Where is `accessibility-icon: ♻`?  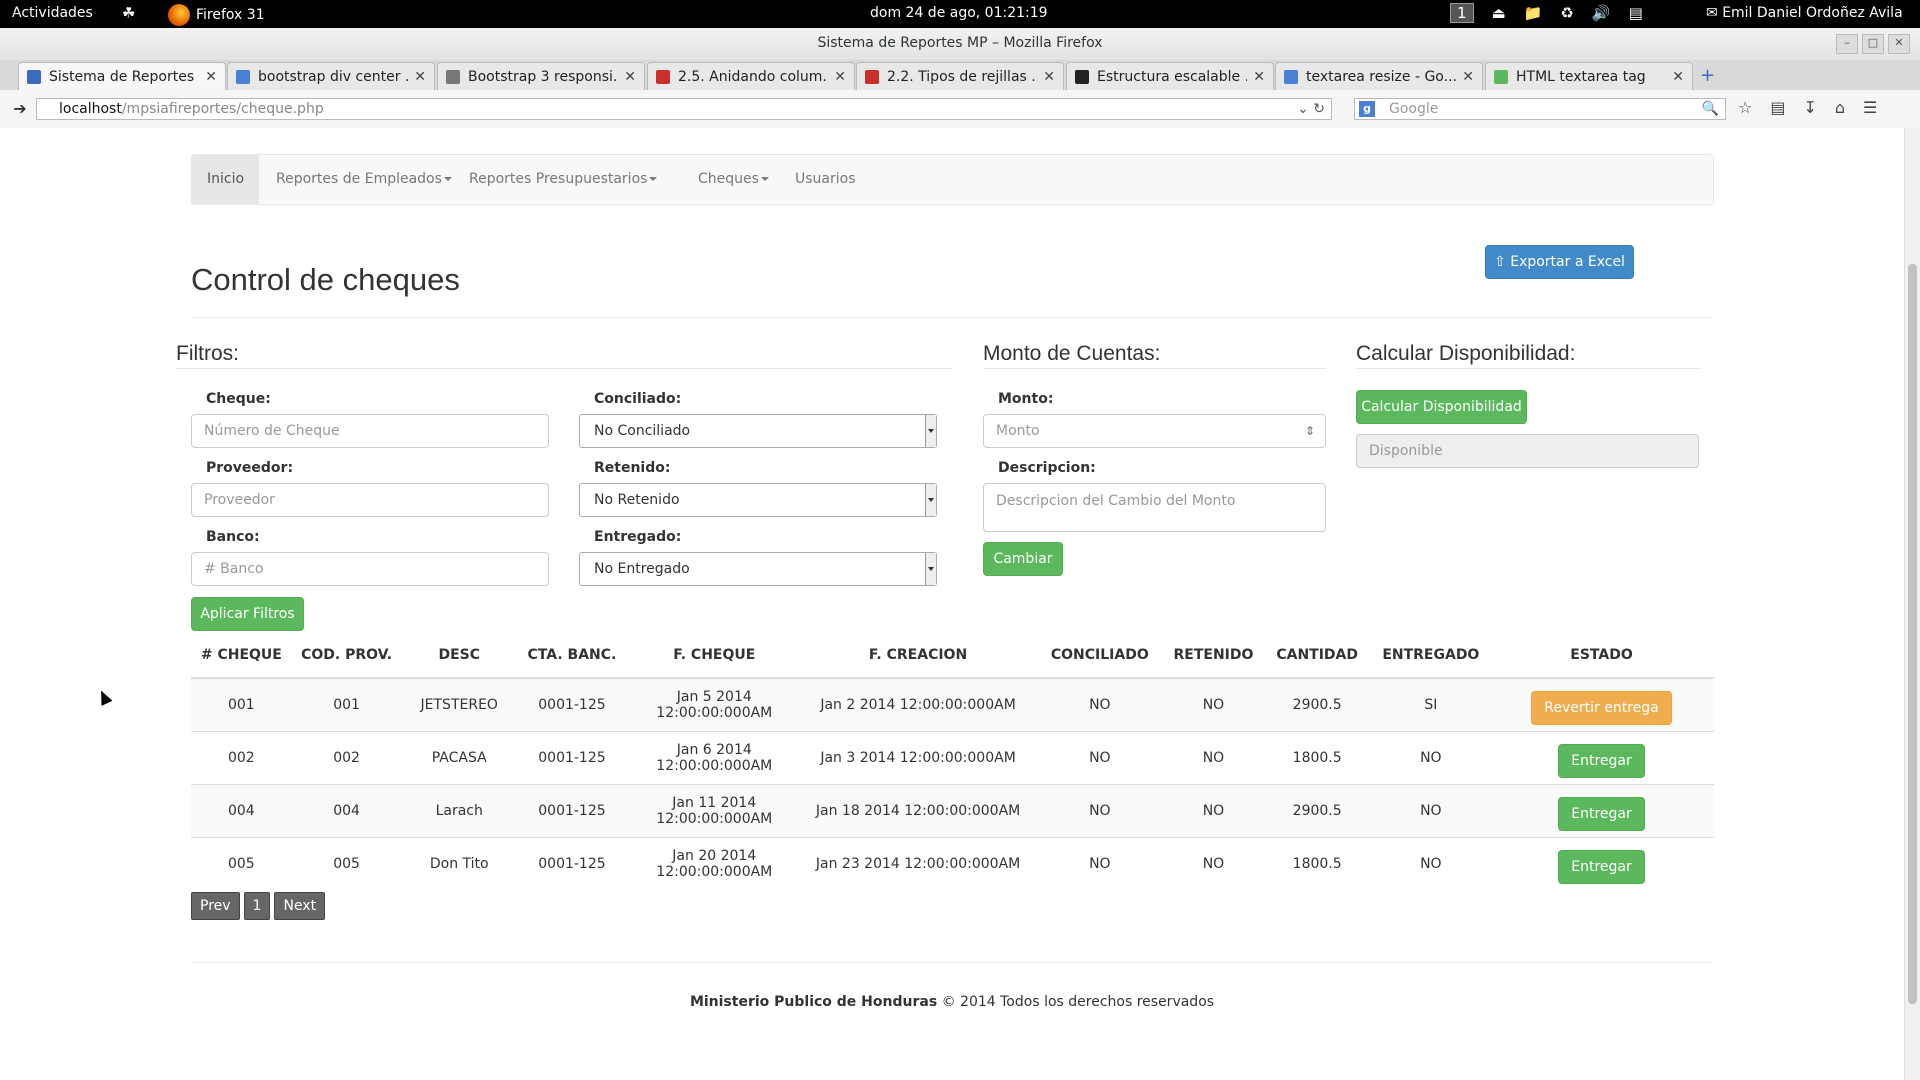
accessibility-icon: ♻ is located at coordinates (1566, 13).